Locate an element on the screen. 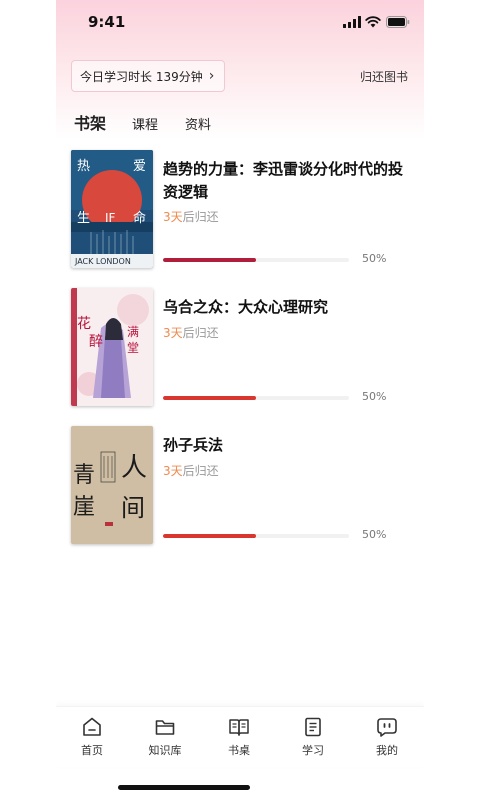 This screenshot has height=800, width=480. nav-home: 首页 is located at coordinates (92, 736).